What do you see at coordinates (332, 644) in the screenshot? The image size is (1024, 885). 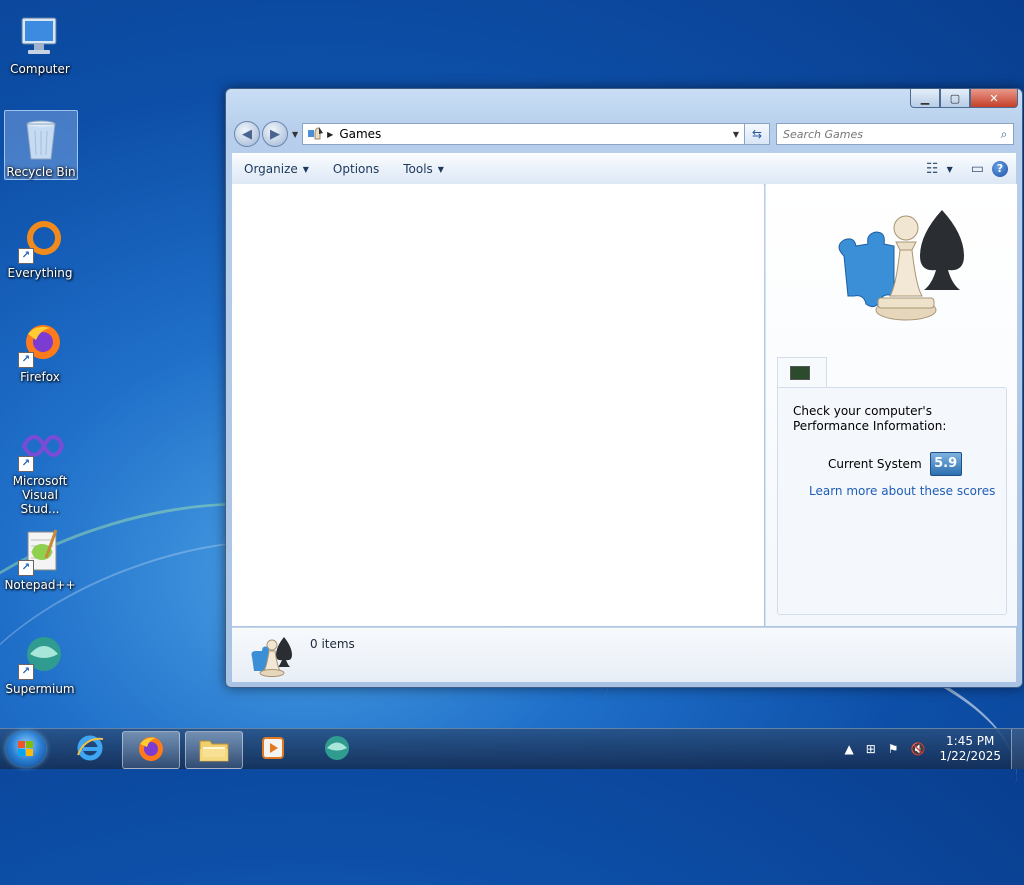 I see `item-count: 0 items` at bounding box center [332, 644].